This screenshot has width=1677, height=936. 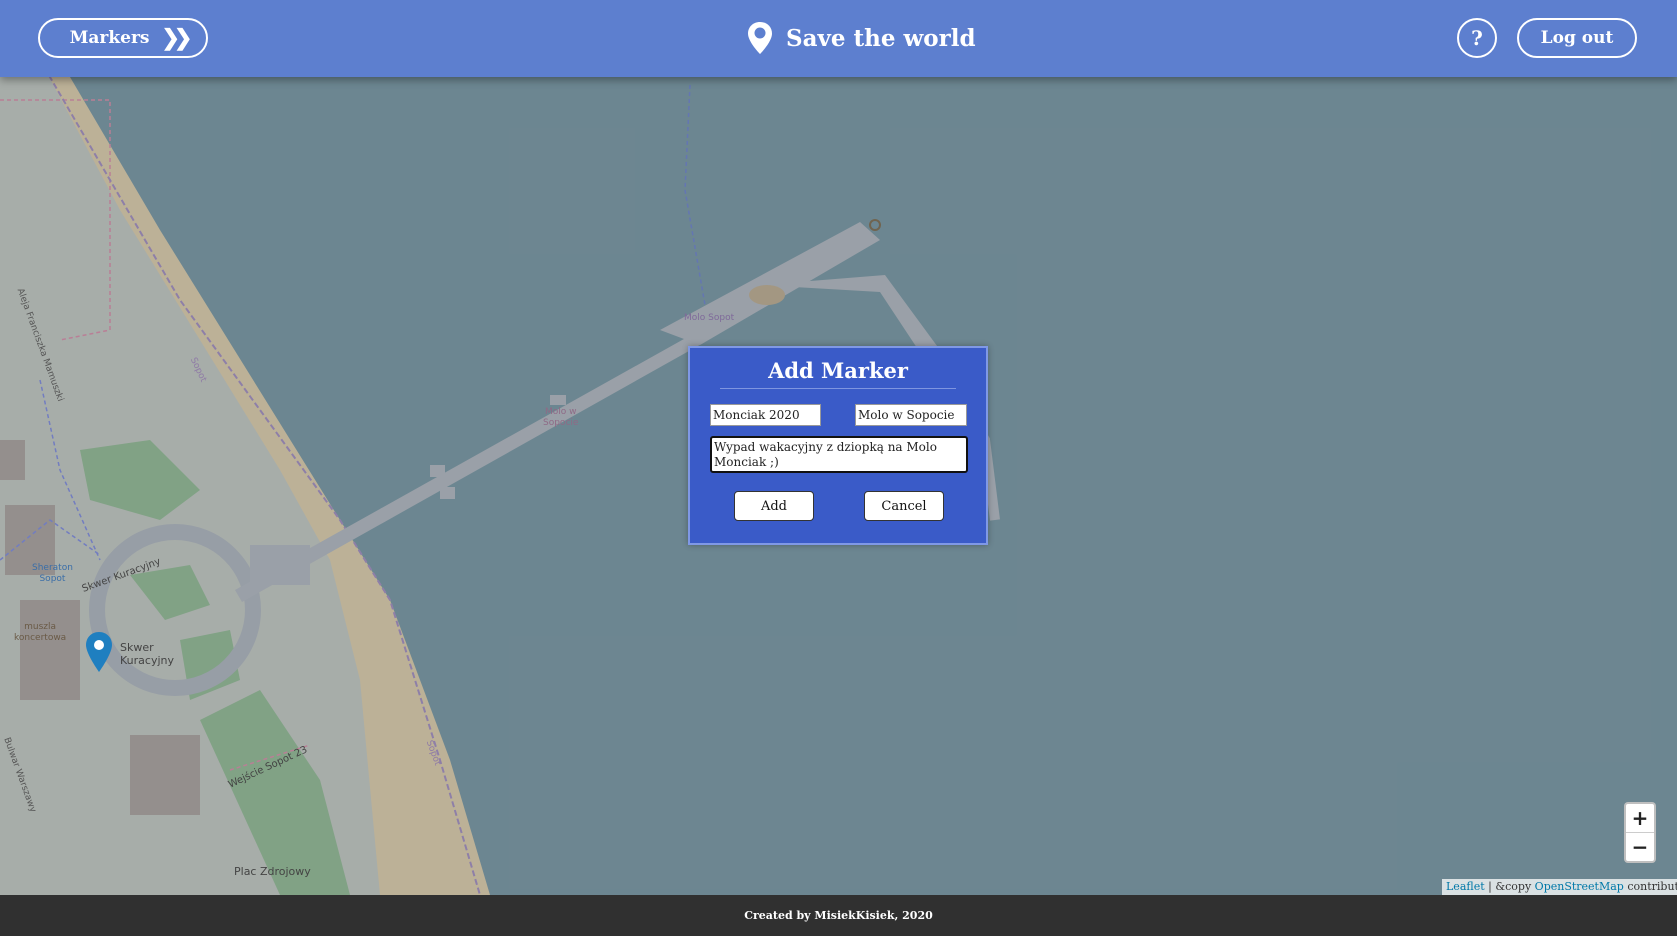 I want to click on zoom-control: + −, so click(x=1640, y=832).